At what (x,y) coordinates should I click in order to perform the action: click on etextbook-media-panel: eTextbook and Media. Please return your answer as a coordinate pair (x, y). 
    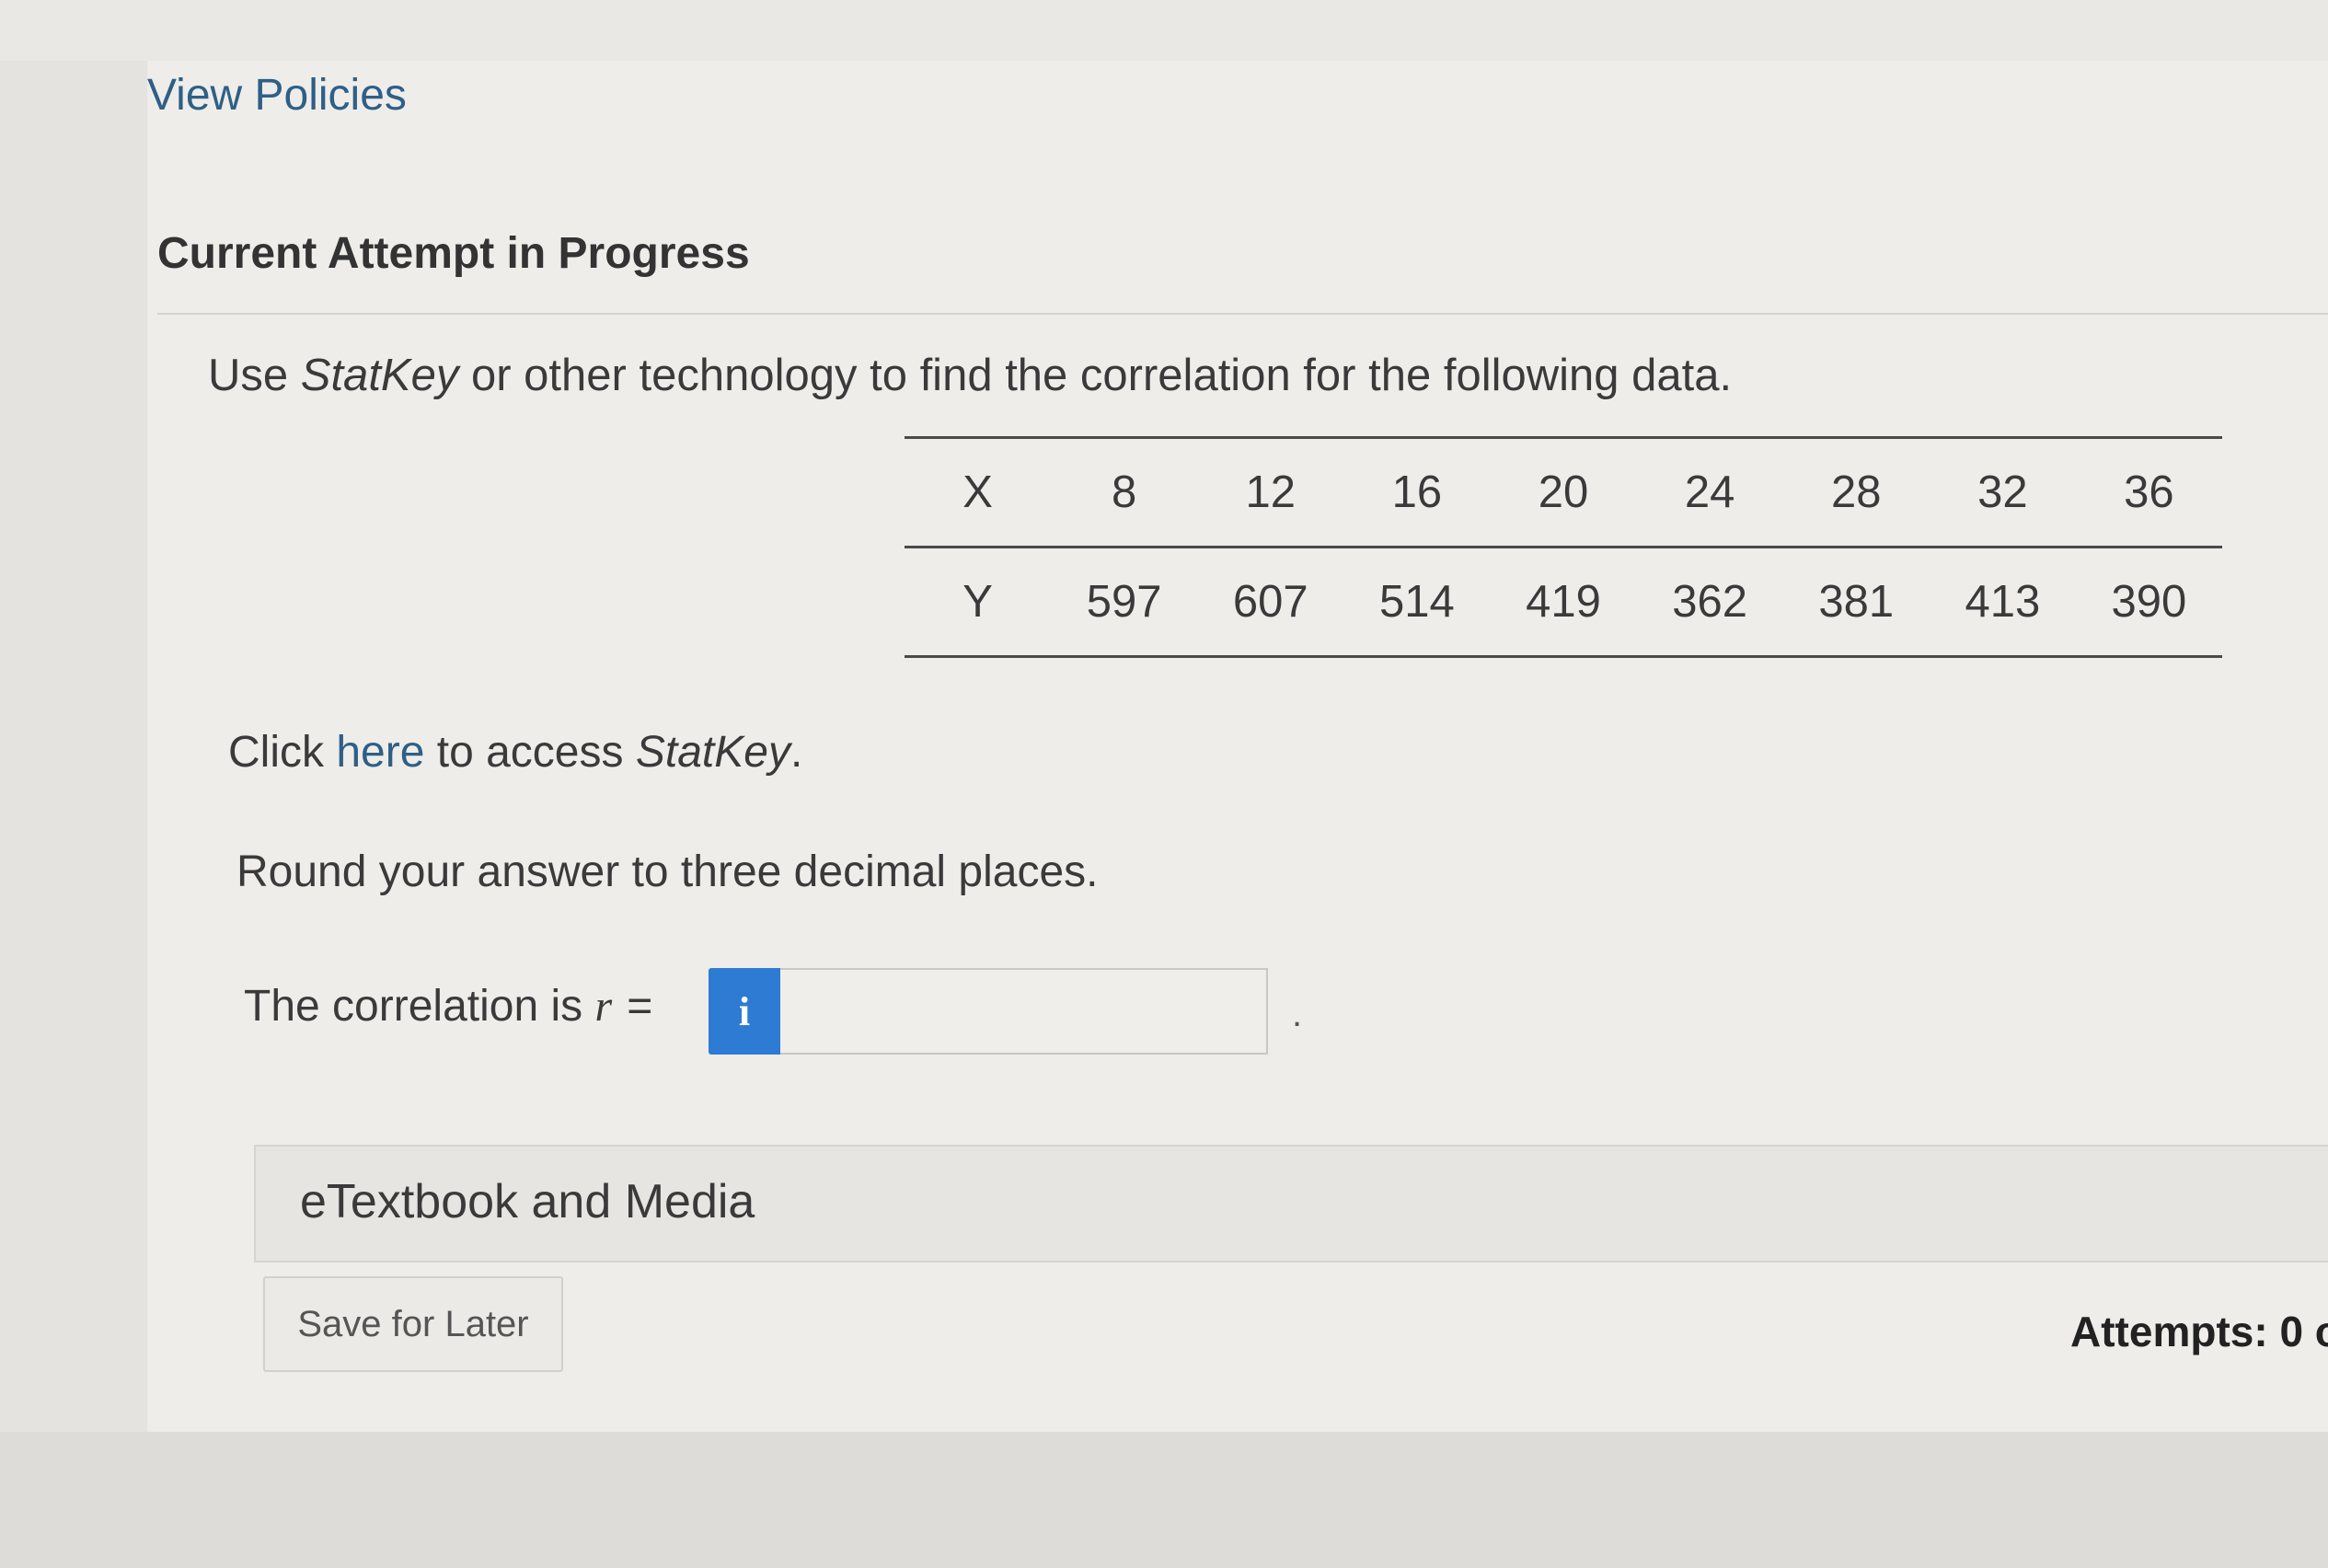
    Looking at the image, I should click on (1291, 1203).